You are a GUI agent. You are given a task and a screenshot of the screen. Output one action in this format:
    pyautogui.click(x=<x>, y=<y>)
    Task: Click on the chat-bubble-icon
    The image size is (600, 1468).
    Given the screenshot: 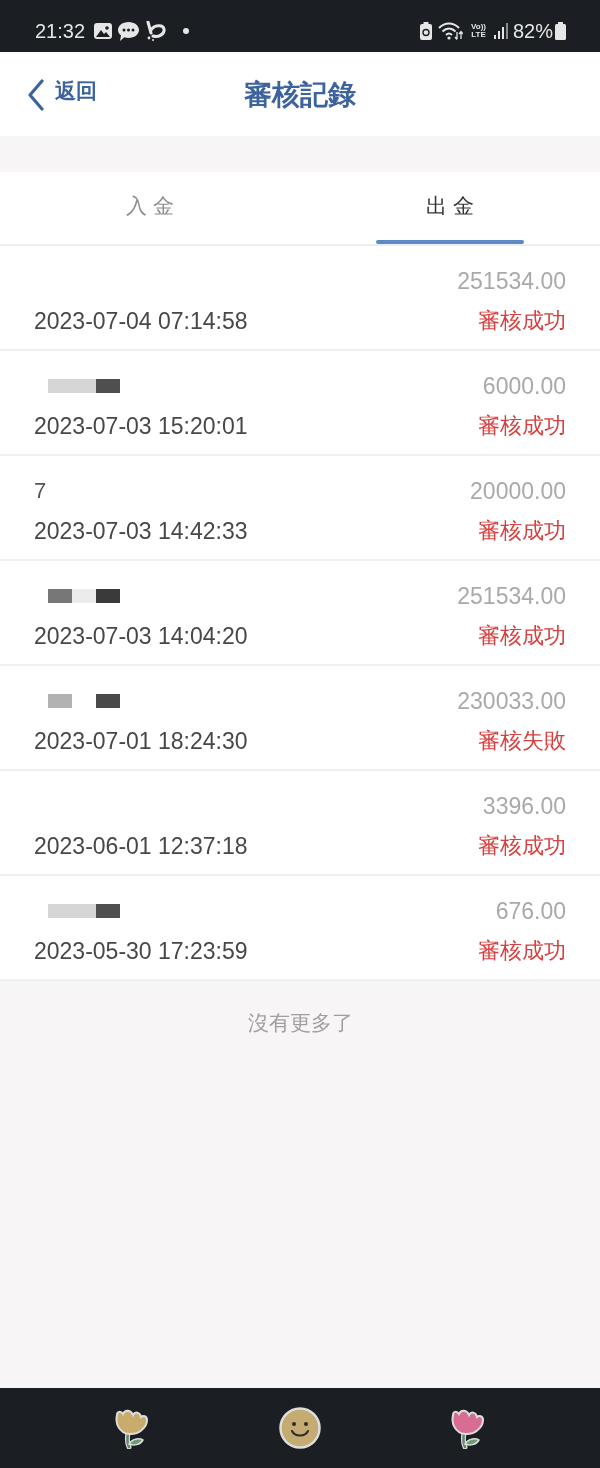 What is the action you would take?
    pyautogui.click(x=129, y=31)
    